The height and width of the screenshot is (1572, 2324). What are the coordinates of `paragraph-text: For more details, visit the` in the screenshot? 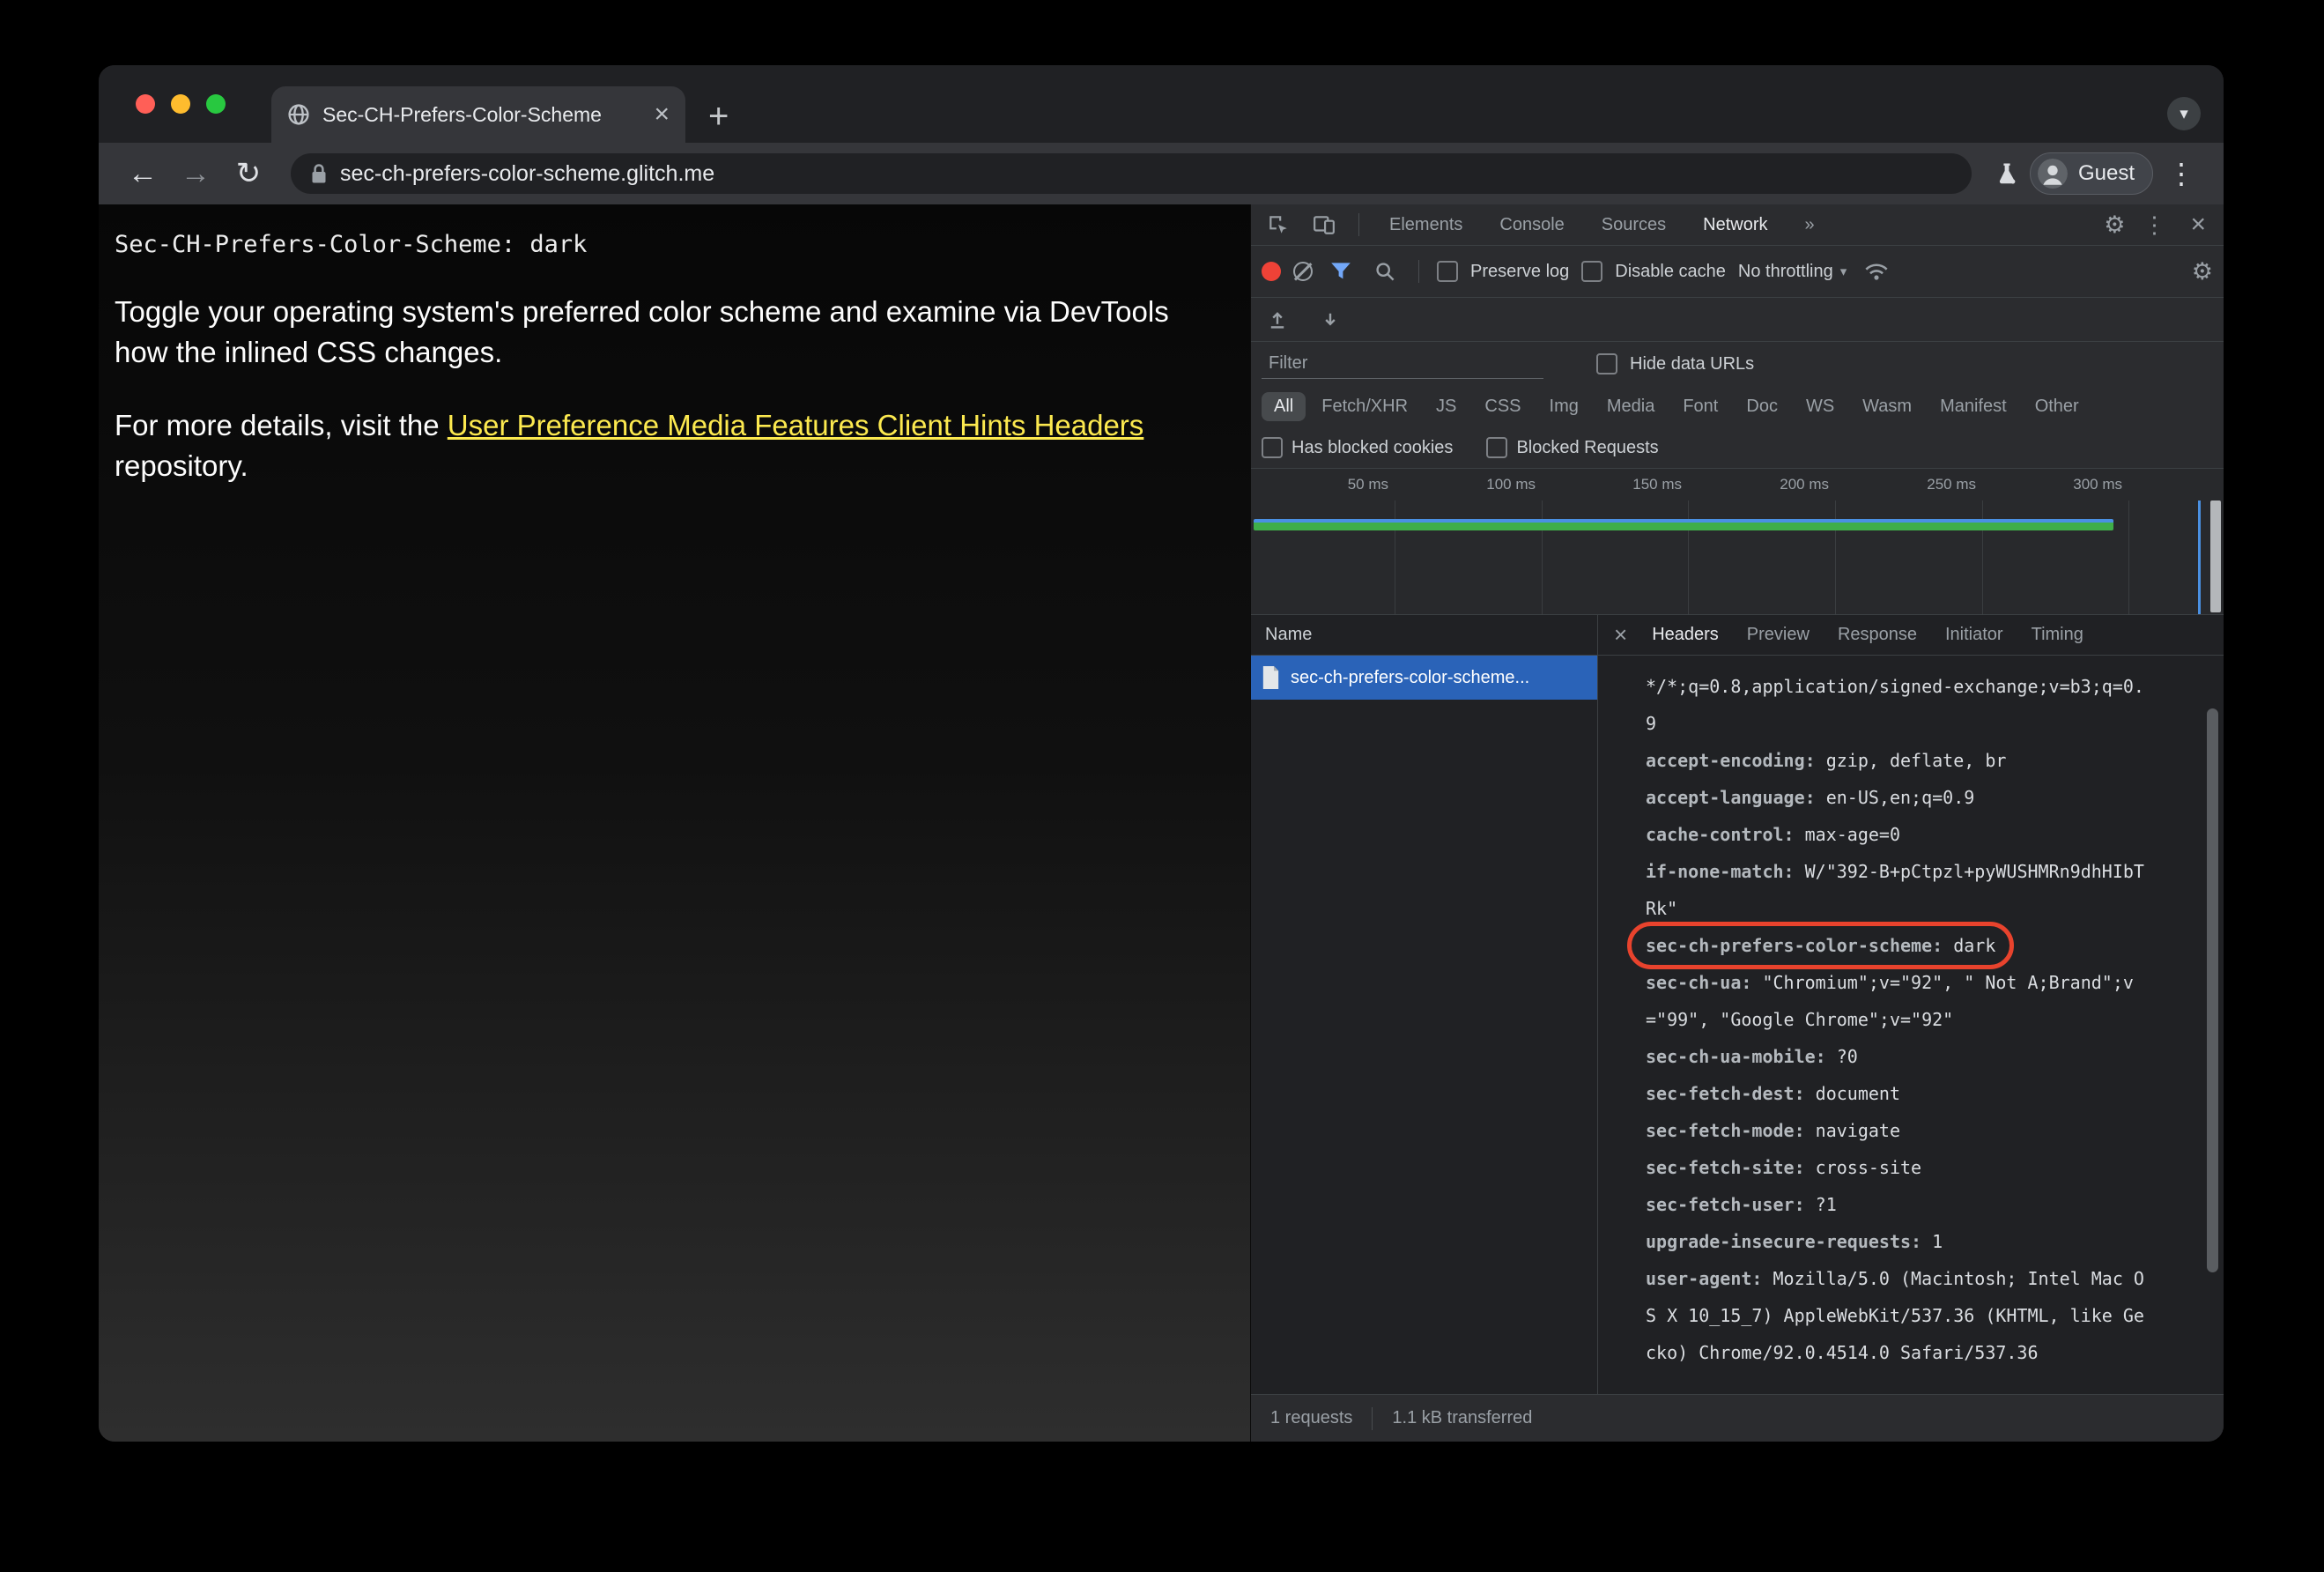 It's located at (281, 425).